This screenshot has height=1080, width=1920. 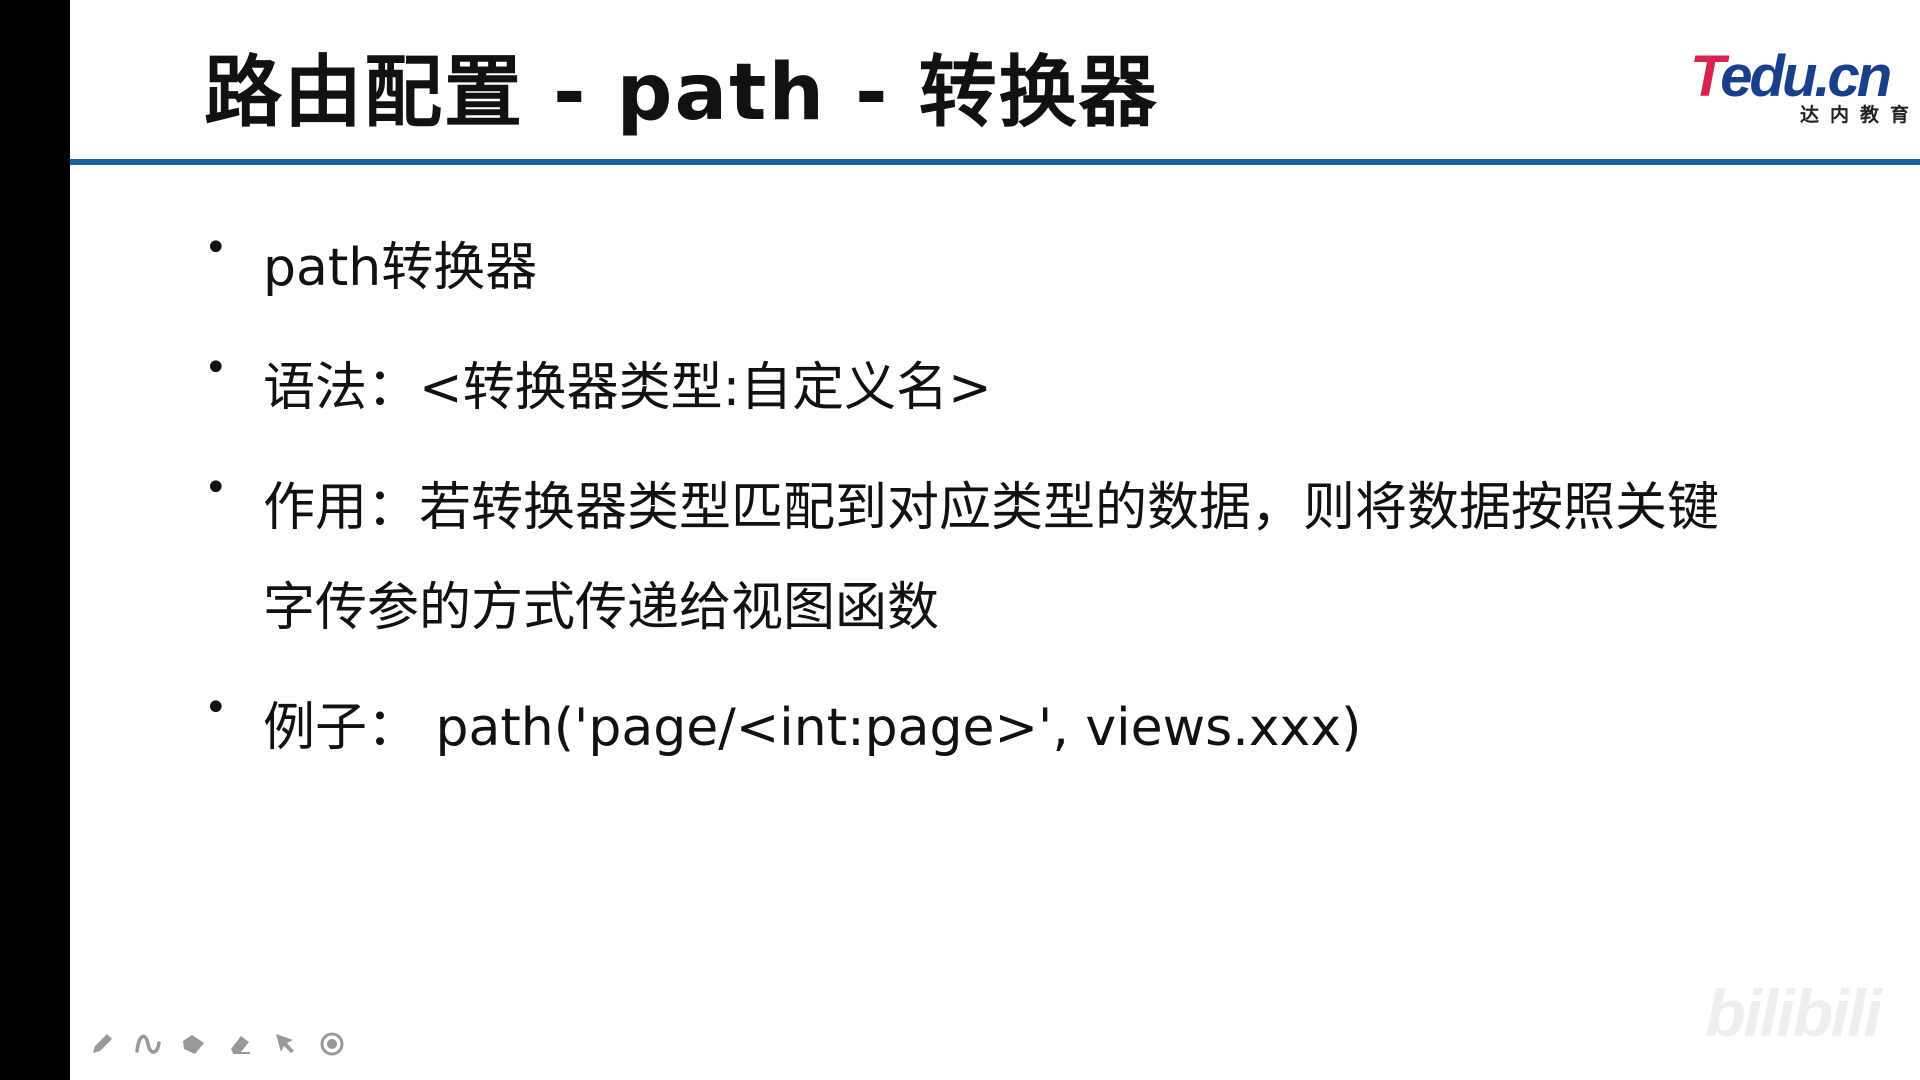 What do you see at coordinates (240, 1044) in the screenshot?
I see `eraser-icon` at bounding box center [240, 1044].